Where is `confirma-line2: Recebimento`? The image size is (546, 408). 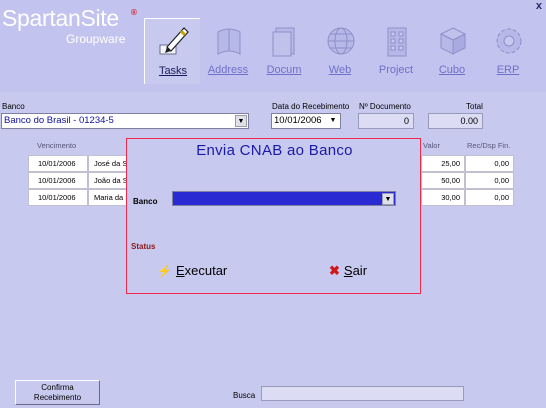 confirma-line2: Recebimento is located at coordinates (57, 397).